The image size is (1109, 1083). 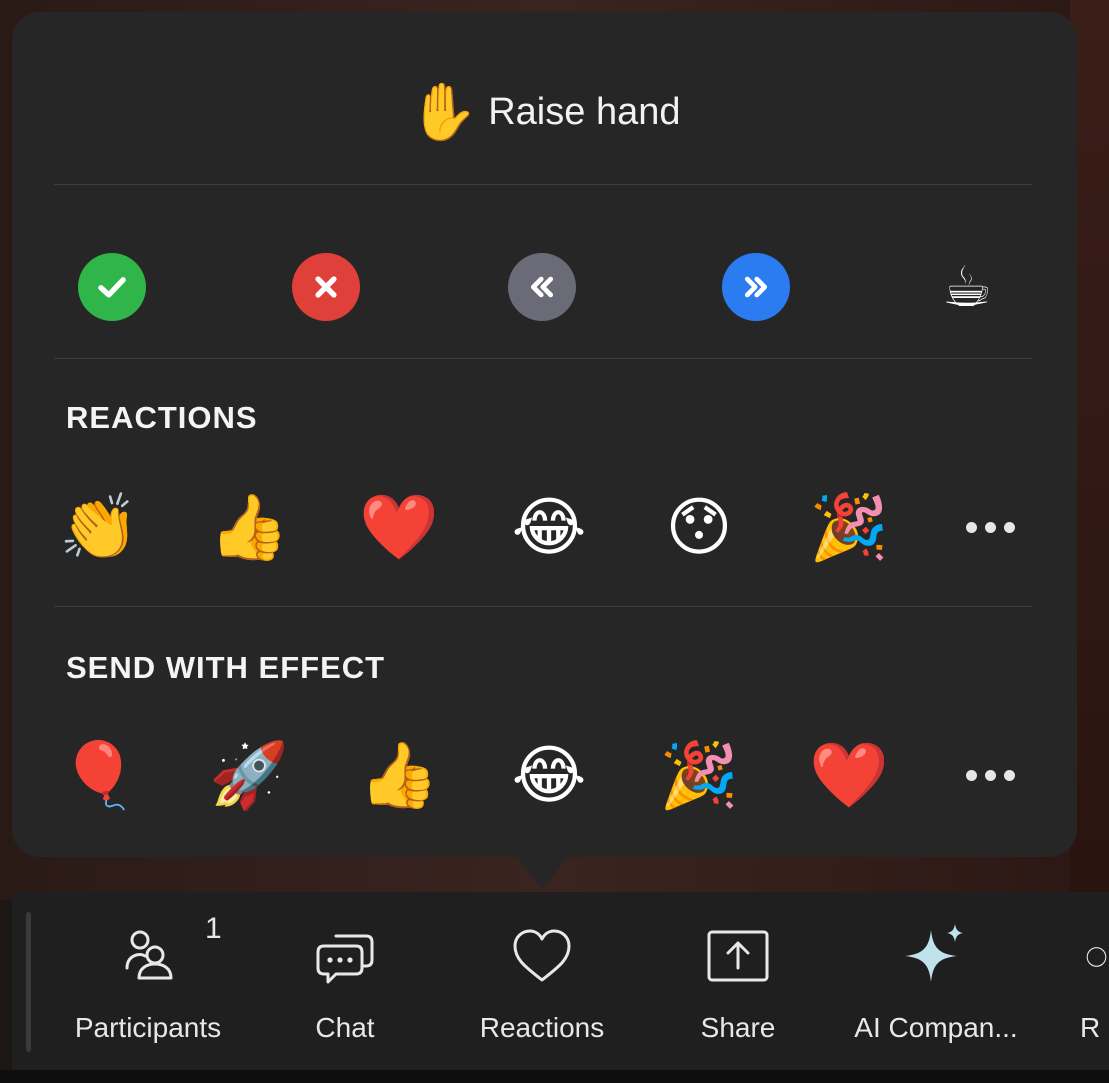 I want to click on popup-pointer, so click(x=542, y=872).